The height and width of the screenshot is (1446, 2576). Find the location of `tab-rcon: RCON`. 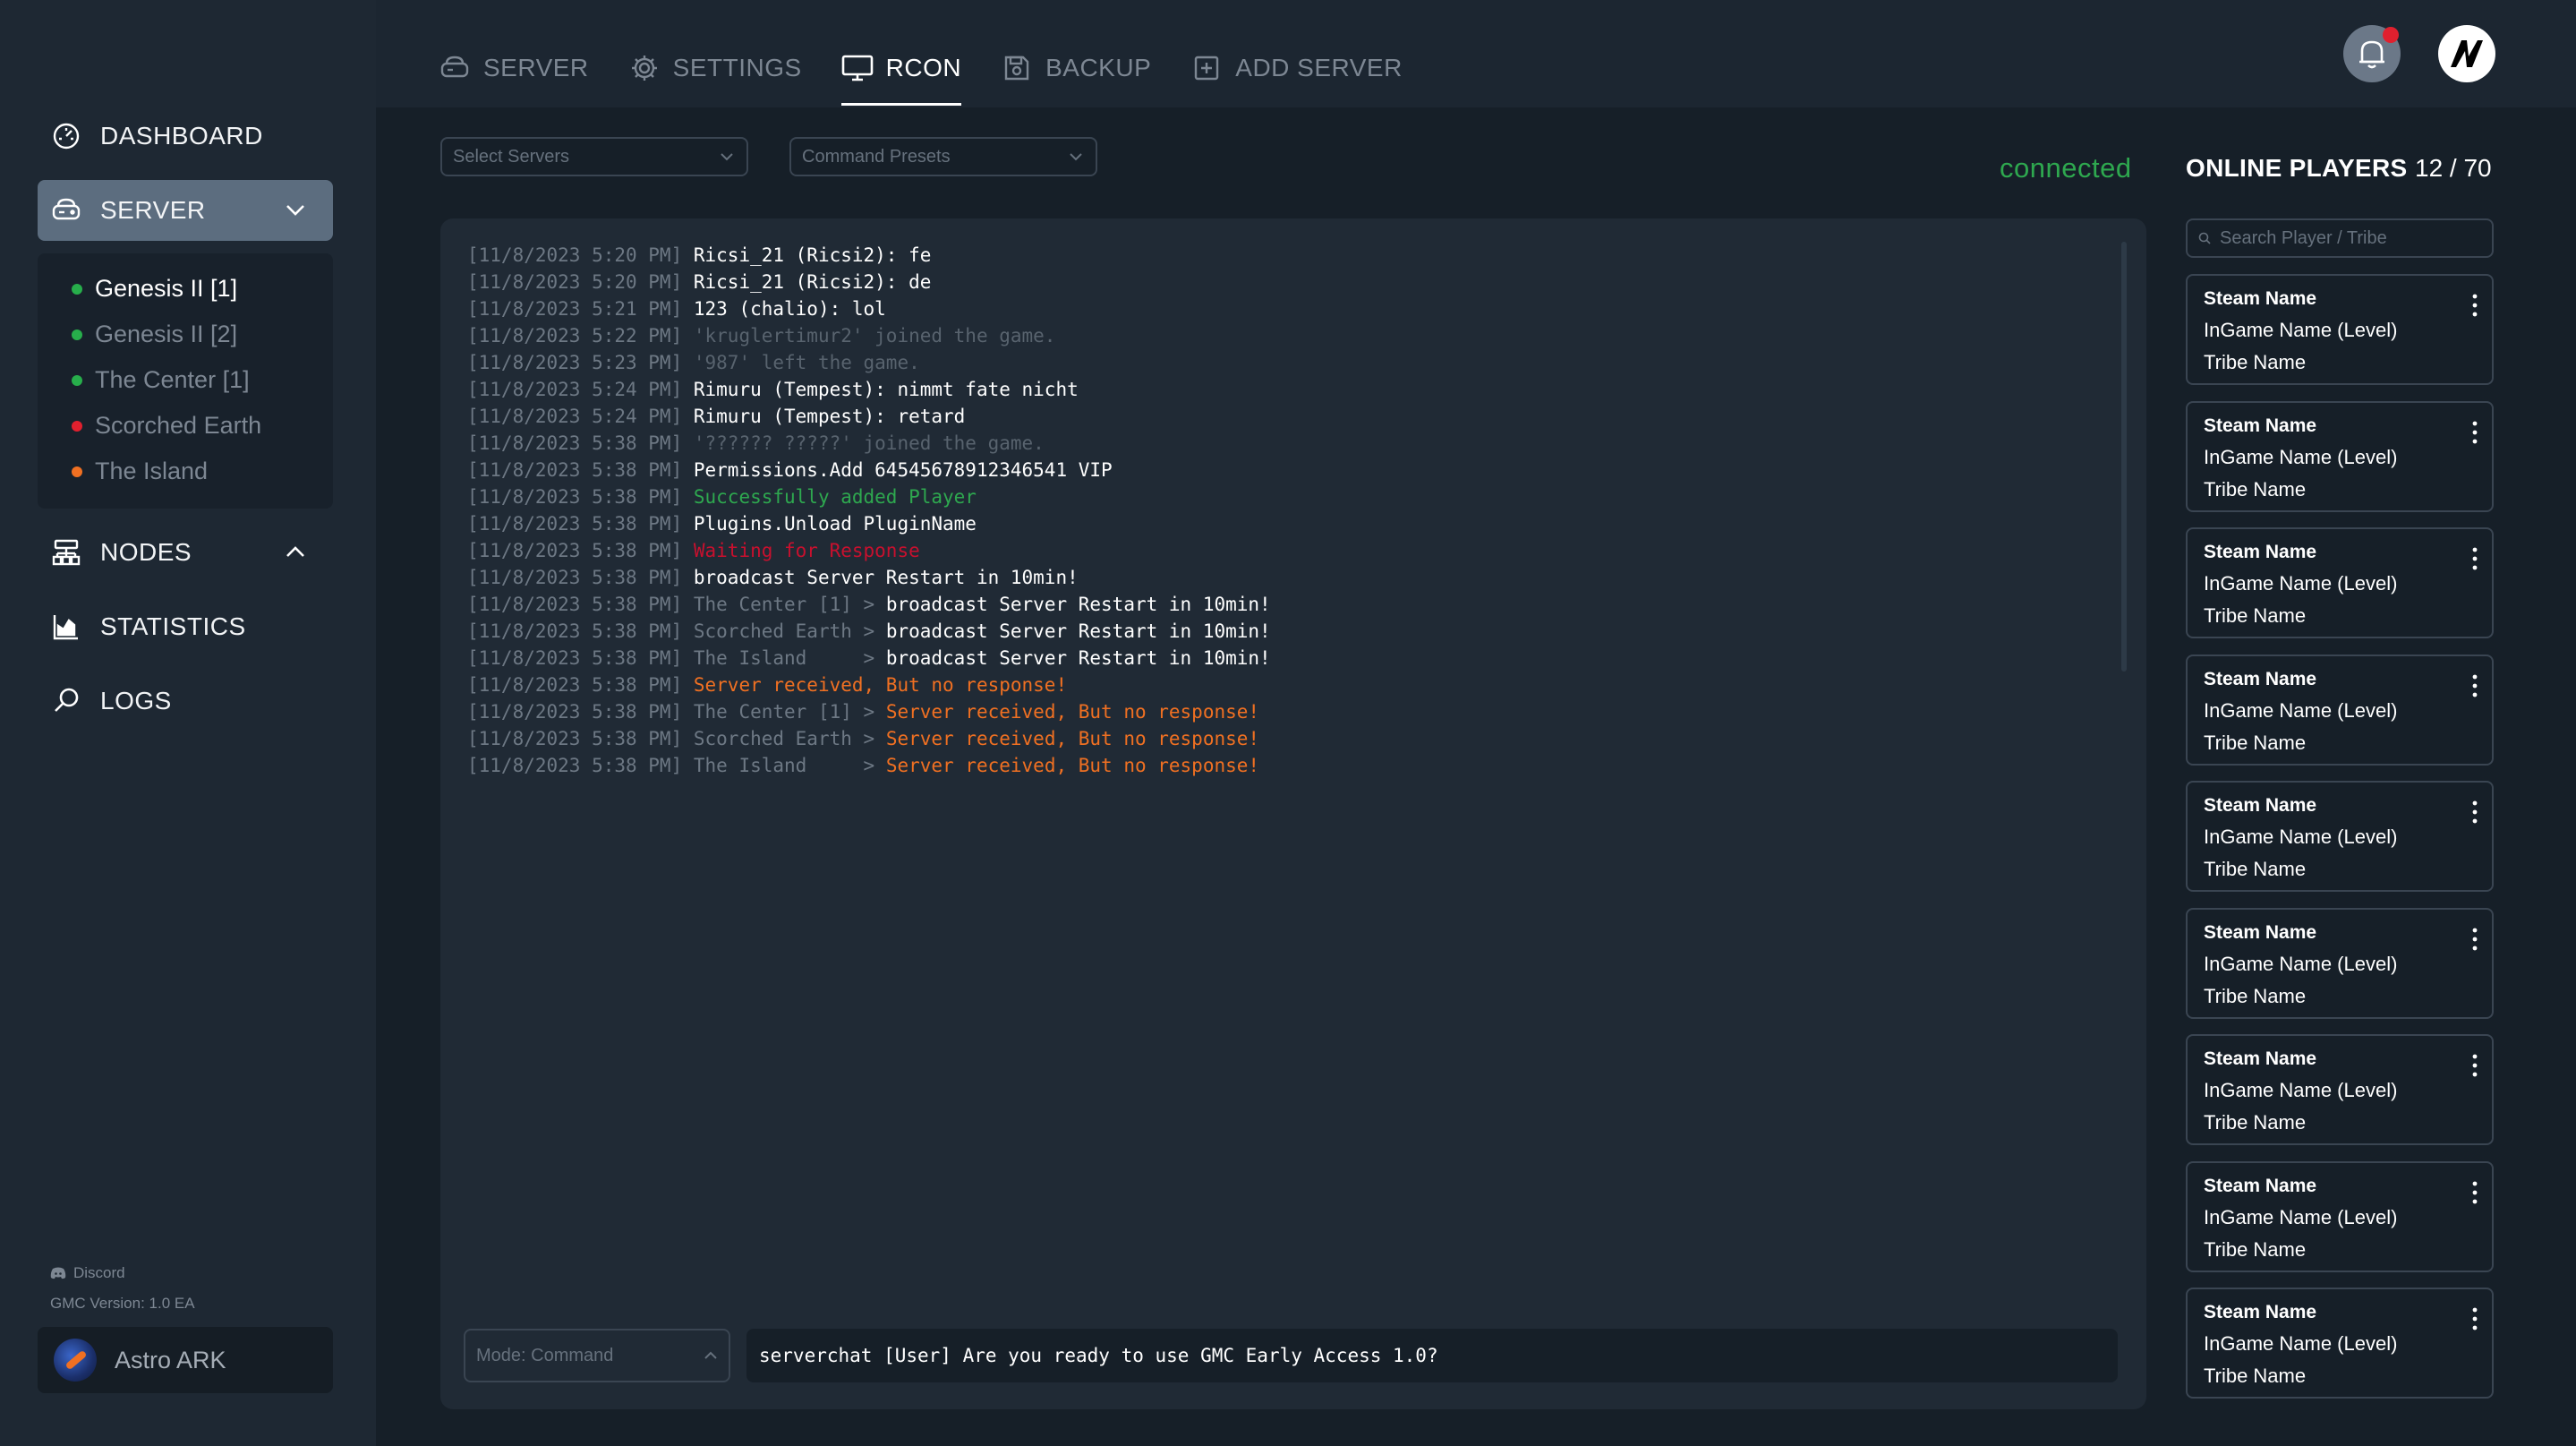

tab-rcon: RCON is located at coordinates (901, 75).